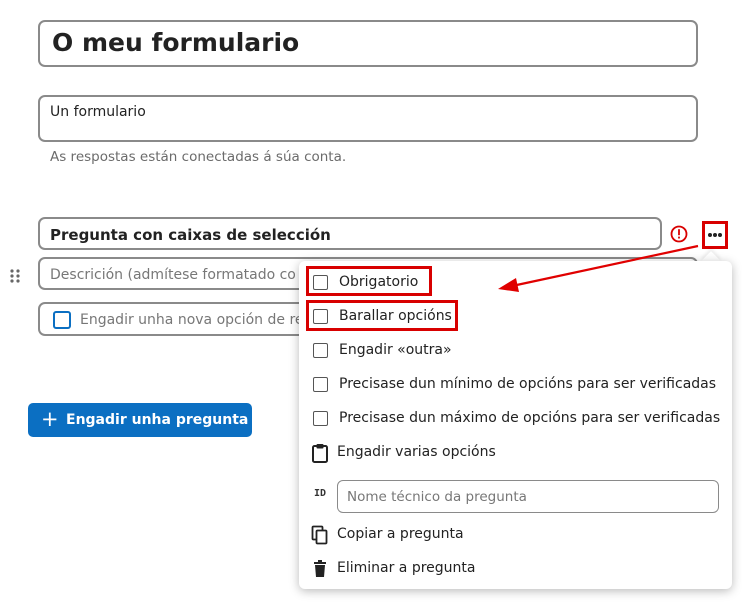  What do you see at coordinates (515, 351) in the screenshot?
I see `menu-item-add-other: Engadir «outra»` at bounding box center [515, 351].